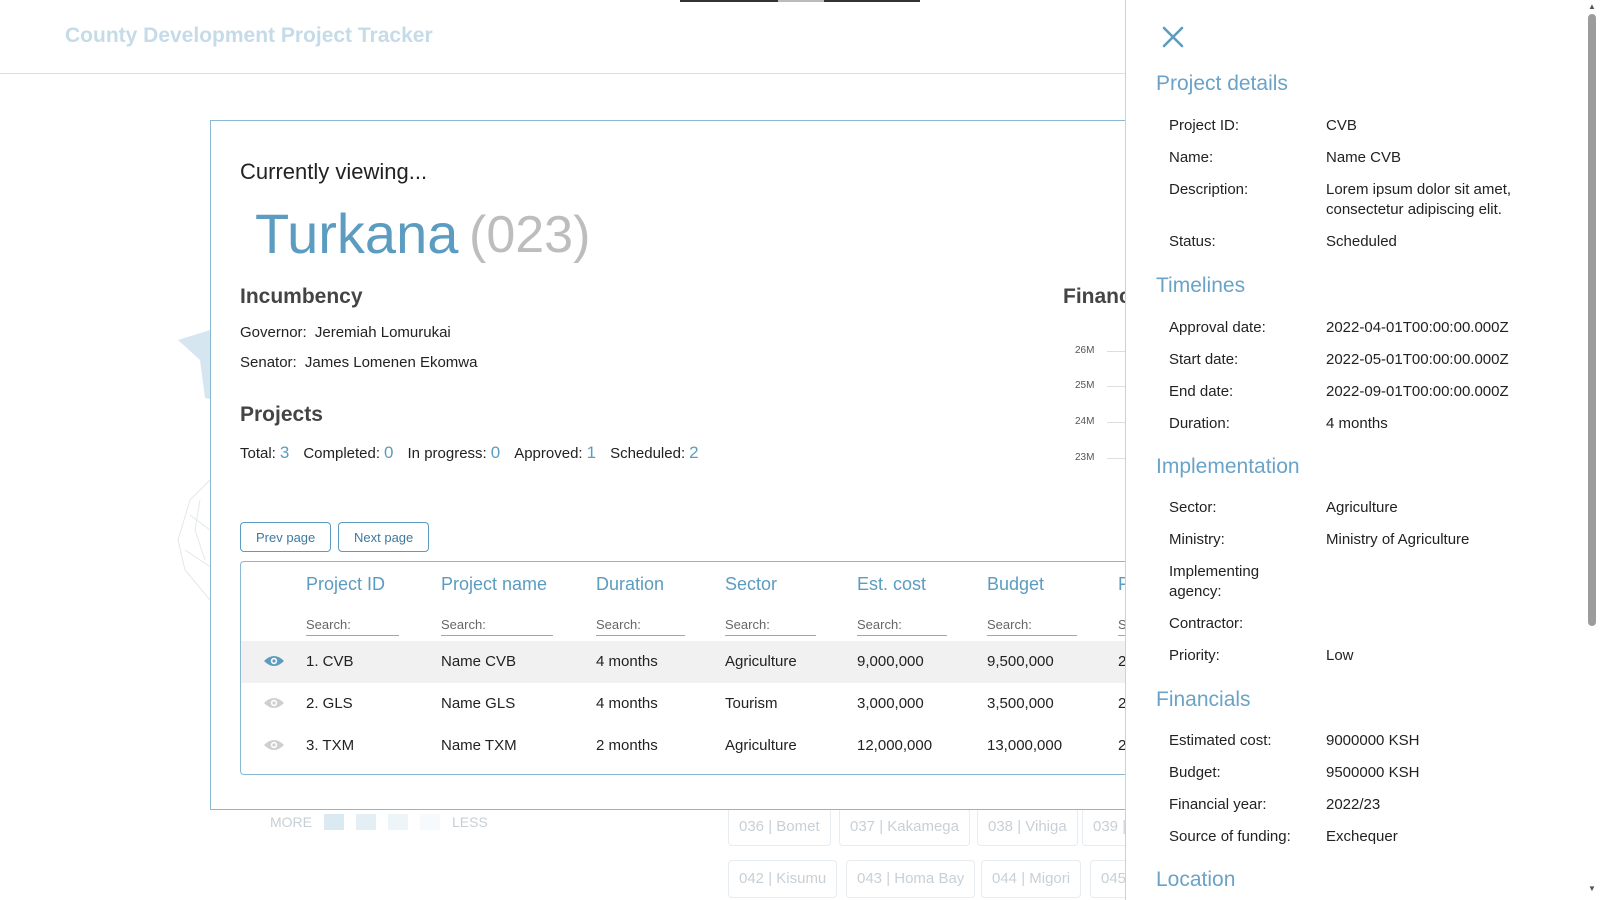 Image resolution: width=1600 pixels, height=900 pixels. I want to click on county-button: 036 | Bomet, so click(779, 827).